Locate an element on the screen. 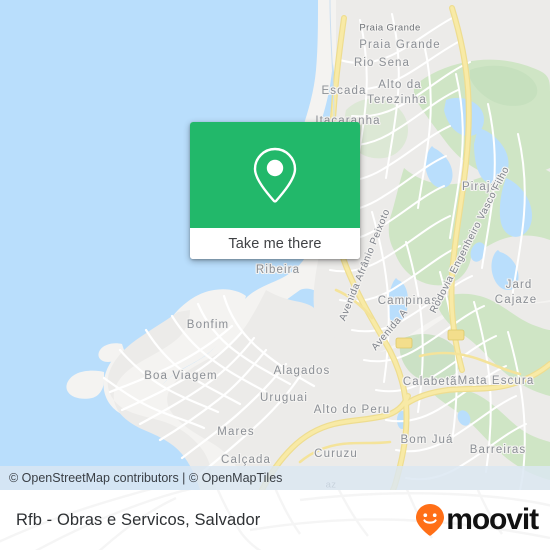  popup-hero is located at coordinates (275, 175).